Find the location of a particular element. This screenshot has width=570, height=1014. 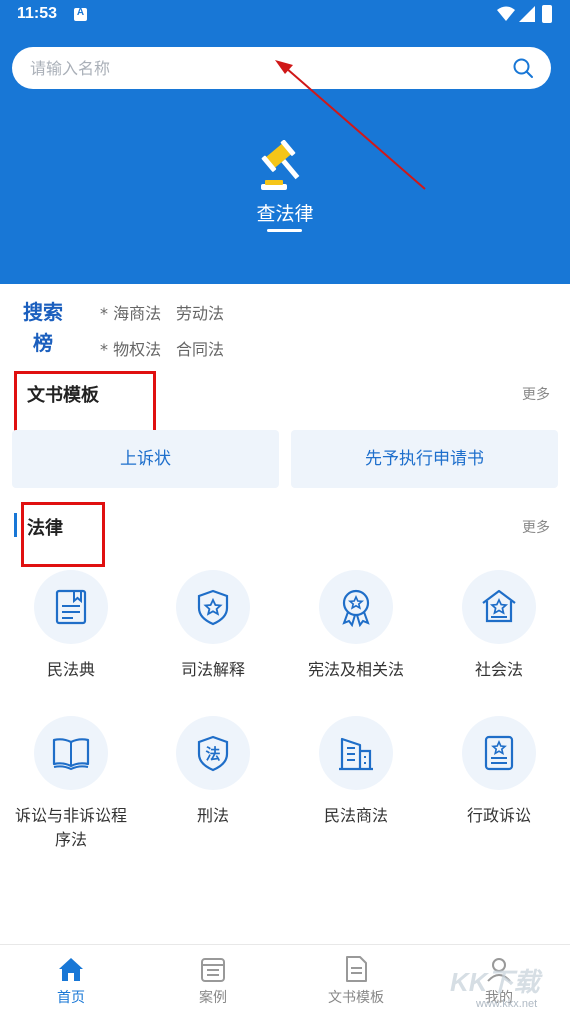

law-item-constitution: 宪法及相关法 is located at coordinates (356, 626).